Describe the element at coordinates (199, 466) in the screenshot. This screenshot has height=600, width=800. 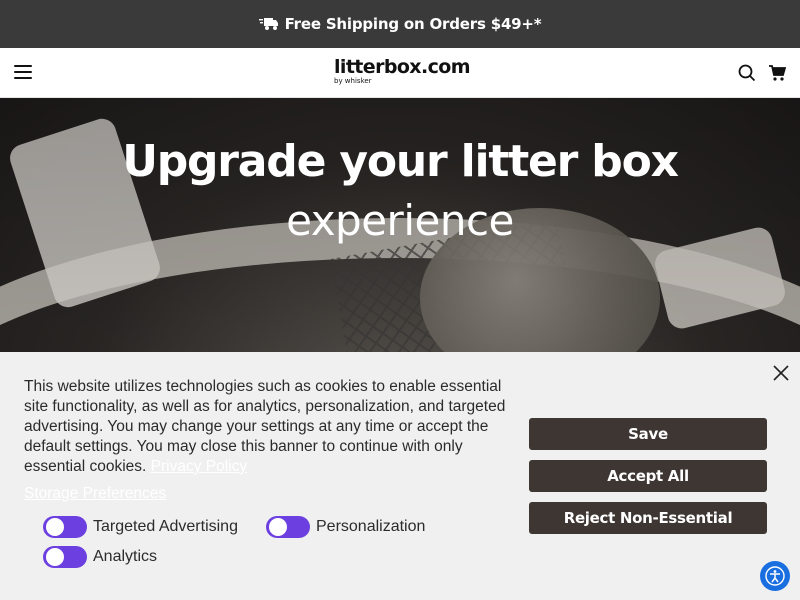
I see `privacy-policy-link: Privacy Policy` at that location.